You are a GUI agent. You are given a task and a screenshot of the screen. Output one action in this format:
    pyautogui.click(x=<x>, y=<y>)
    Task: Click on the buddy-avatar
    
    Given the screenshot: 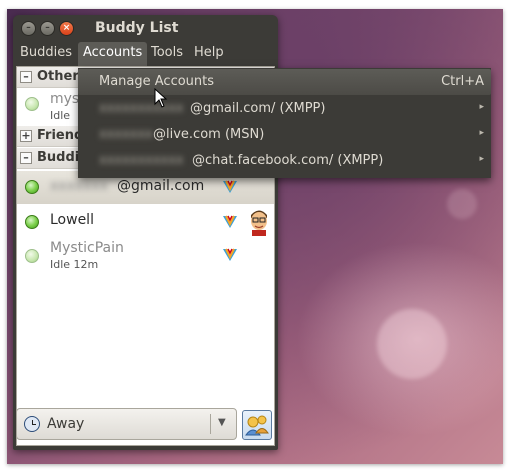 What is the action you would take?
    pyautogui.click(x=259, y=221)
    